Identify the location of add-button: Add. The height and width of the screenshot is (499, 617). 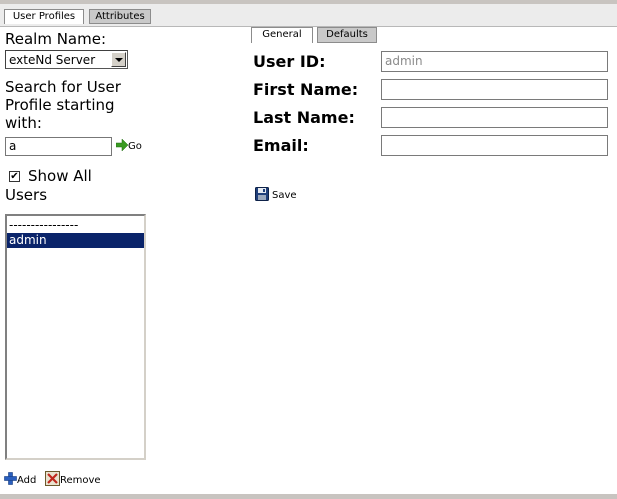
(20, 479).